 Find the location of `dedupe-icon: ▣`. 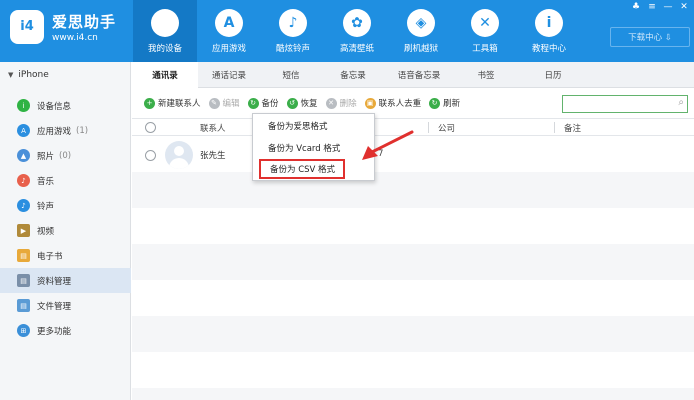

dedupe-icon: ▣ is located at coordinates (370, 103).